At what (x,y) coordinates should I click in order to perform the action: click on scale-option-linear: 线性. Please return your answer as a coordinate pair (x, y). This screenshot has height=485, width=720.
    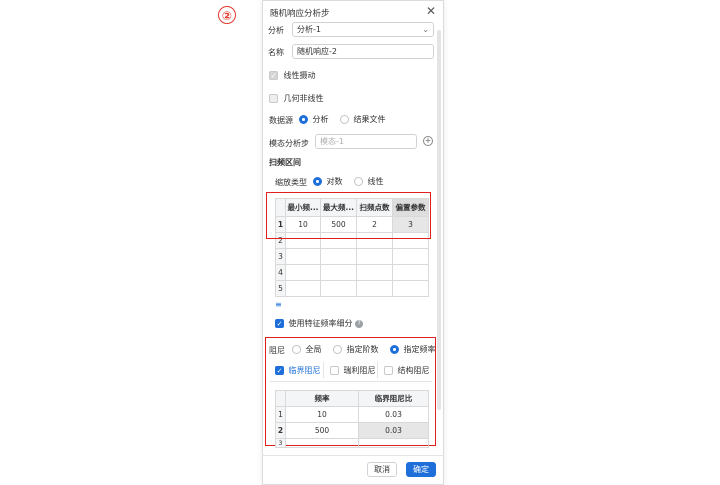
    Looking at the image, I should click on (369, 181).